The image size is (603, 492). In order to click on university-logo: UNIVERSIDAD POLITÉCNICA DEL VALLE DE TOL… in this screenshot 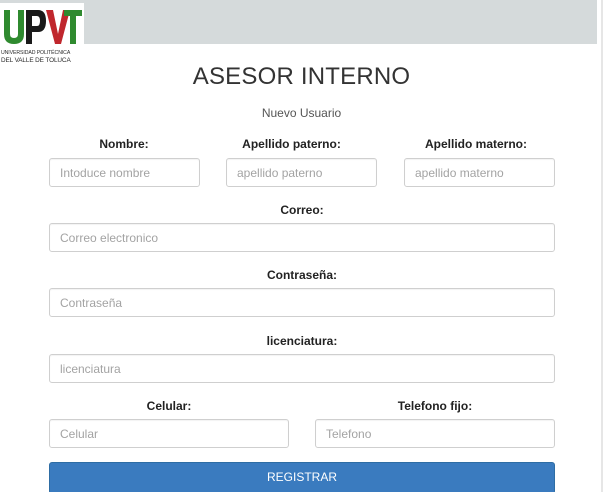, I will do `click(42, 36)`.